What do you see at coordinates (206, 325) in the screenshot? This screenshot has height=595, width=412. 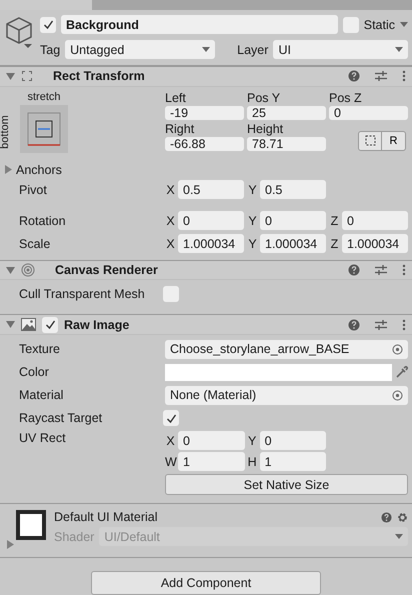 I see `component-header: Raw Image` at bounding box center [206, 325].